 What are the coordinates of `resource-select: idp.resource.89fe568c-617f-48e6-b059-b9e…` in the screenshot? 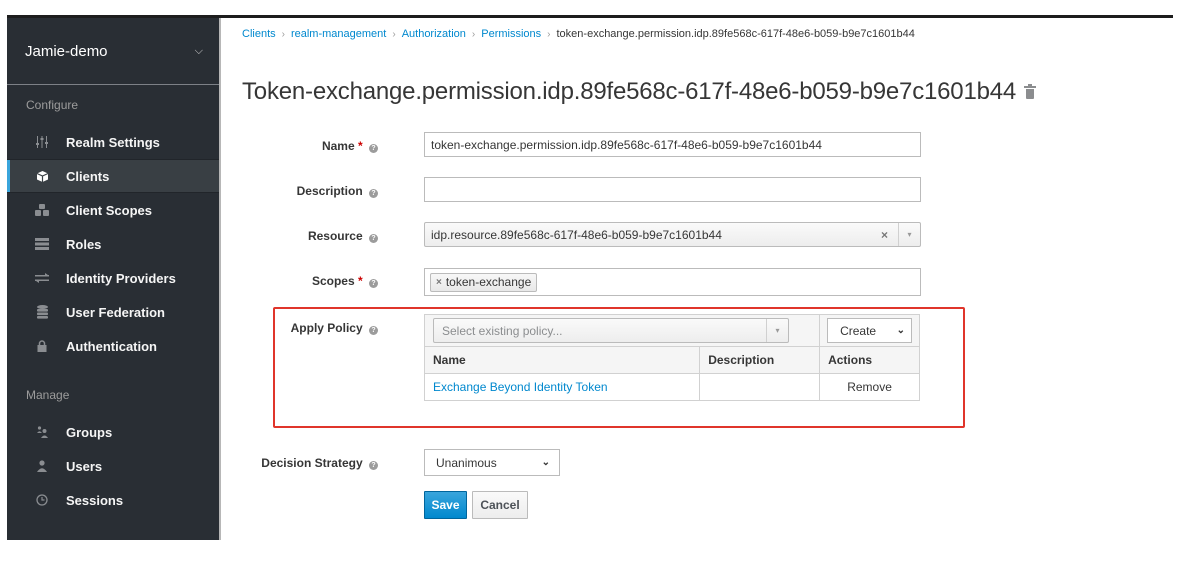 It's located at (672, 234).